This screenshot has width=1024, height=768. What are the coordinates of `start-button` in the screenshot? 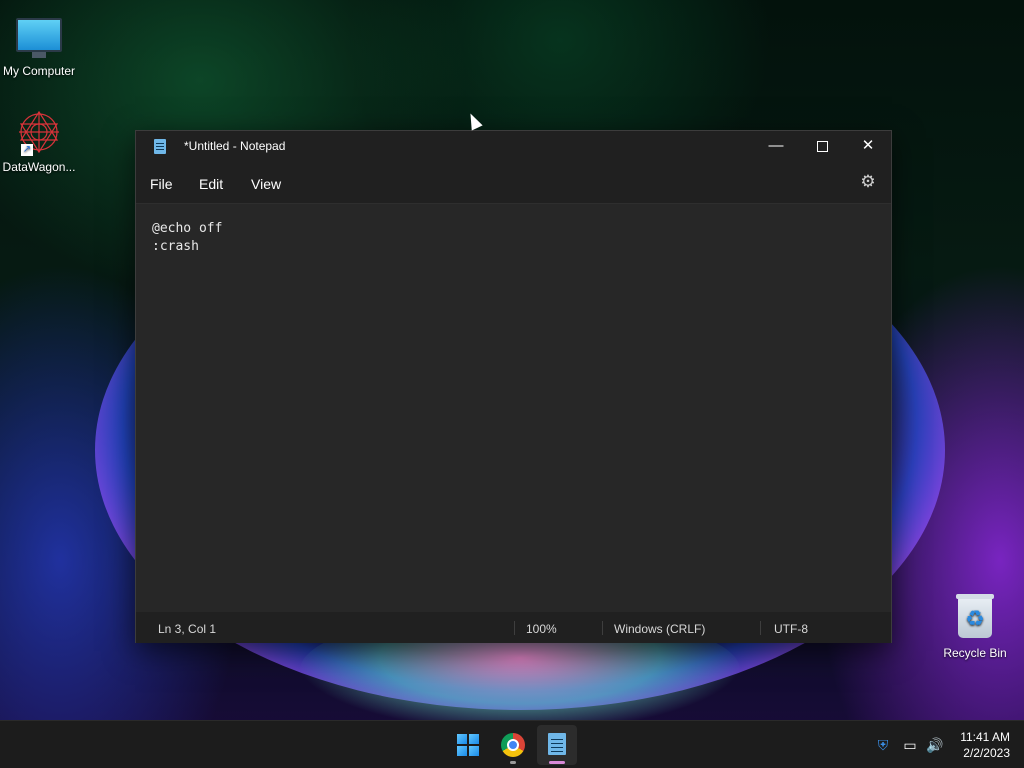 It's located at (468, 745).